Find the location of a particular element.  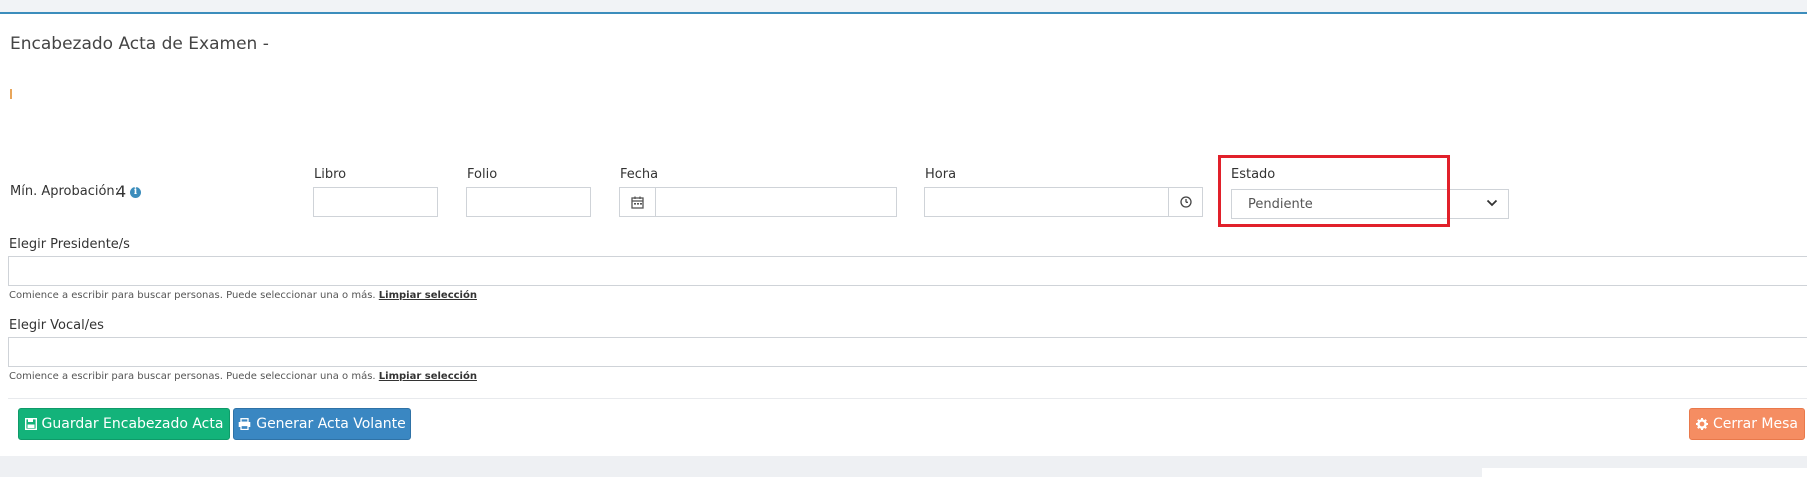

presidentes-search-input is located at coordinates (907, 271).